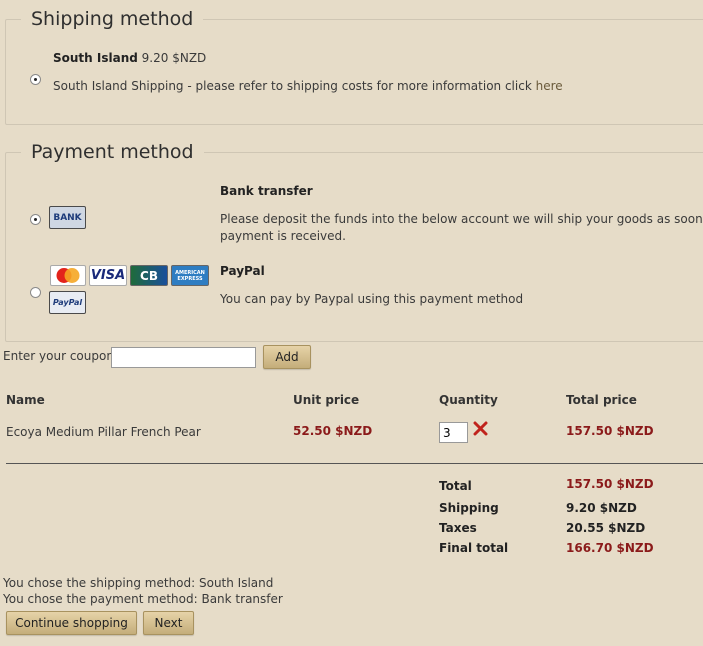  What do you see at coordinates (458, 528) in the screenshot?
I see `summary-taxes-label: Taxes` at bounding box center [458, 528].